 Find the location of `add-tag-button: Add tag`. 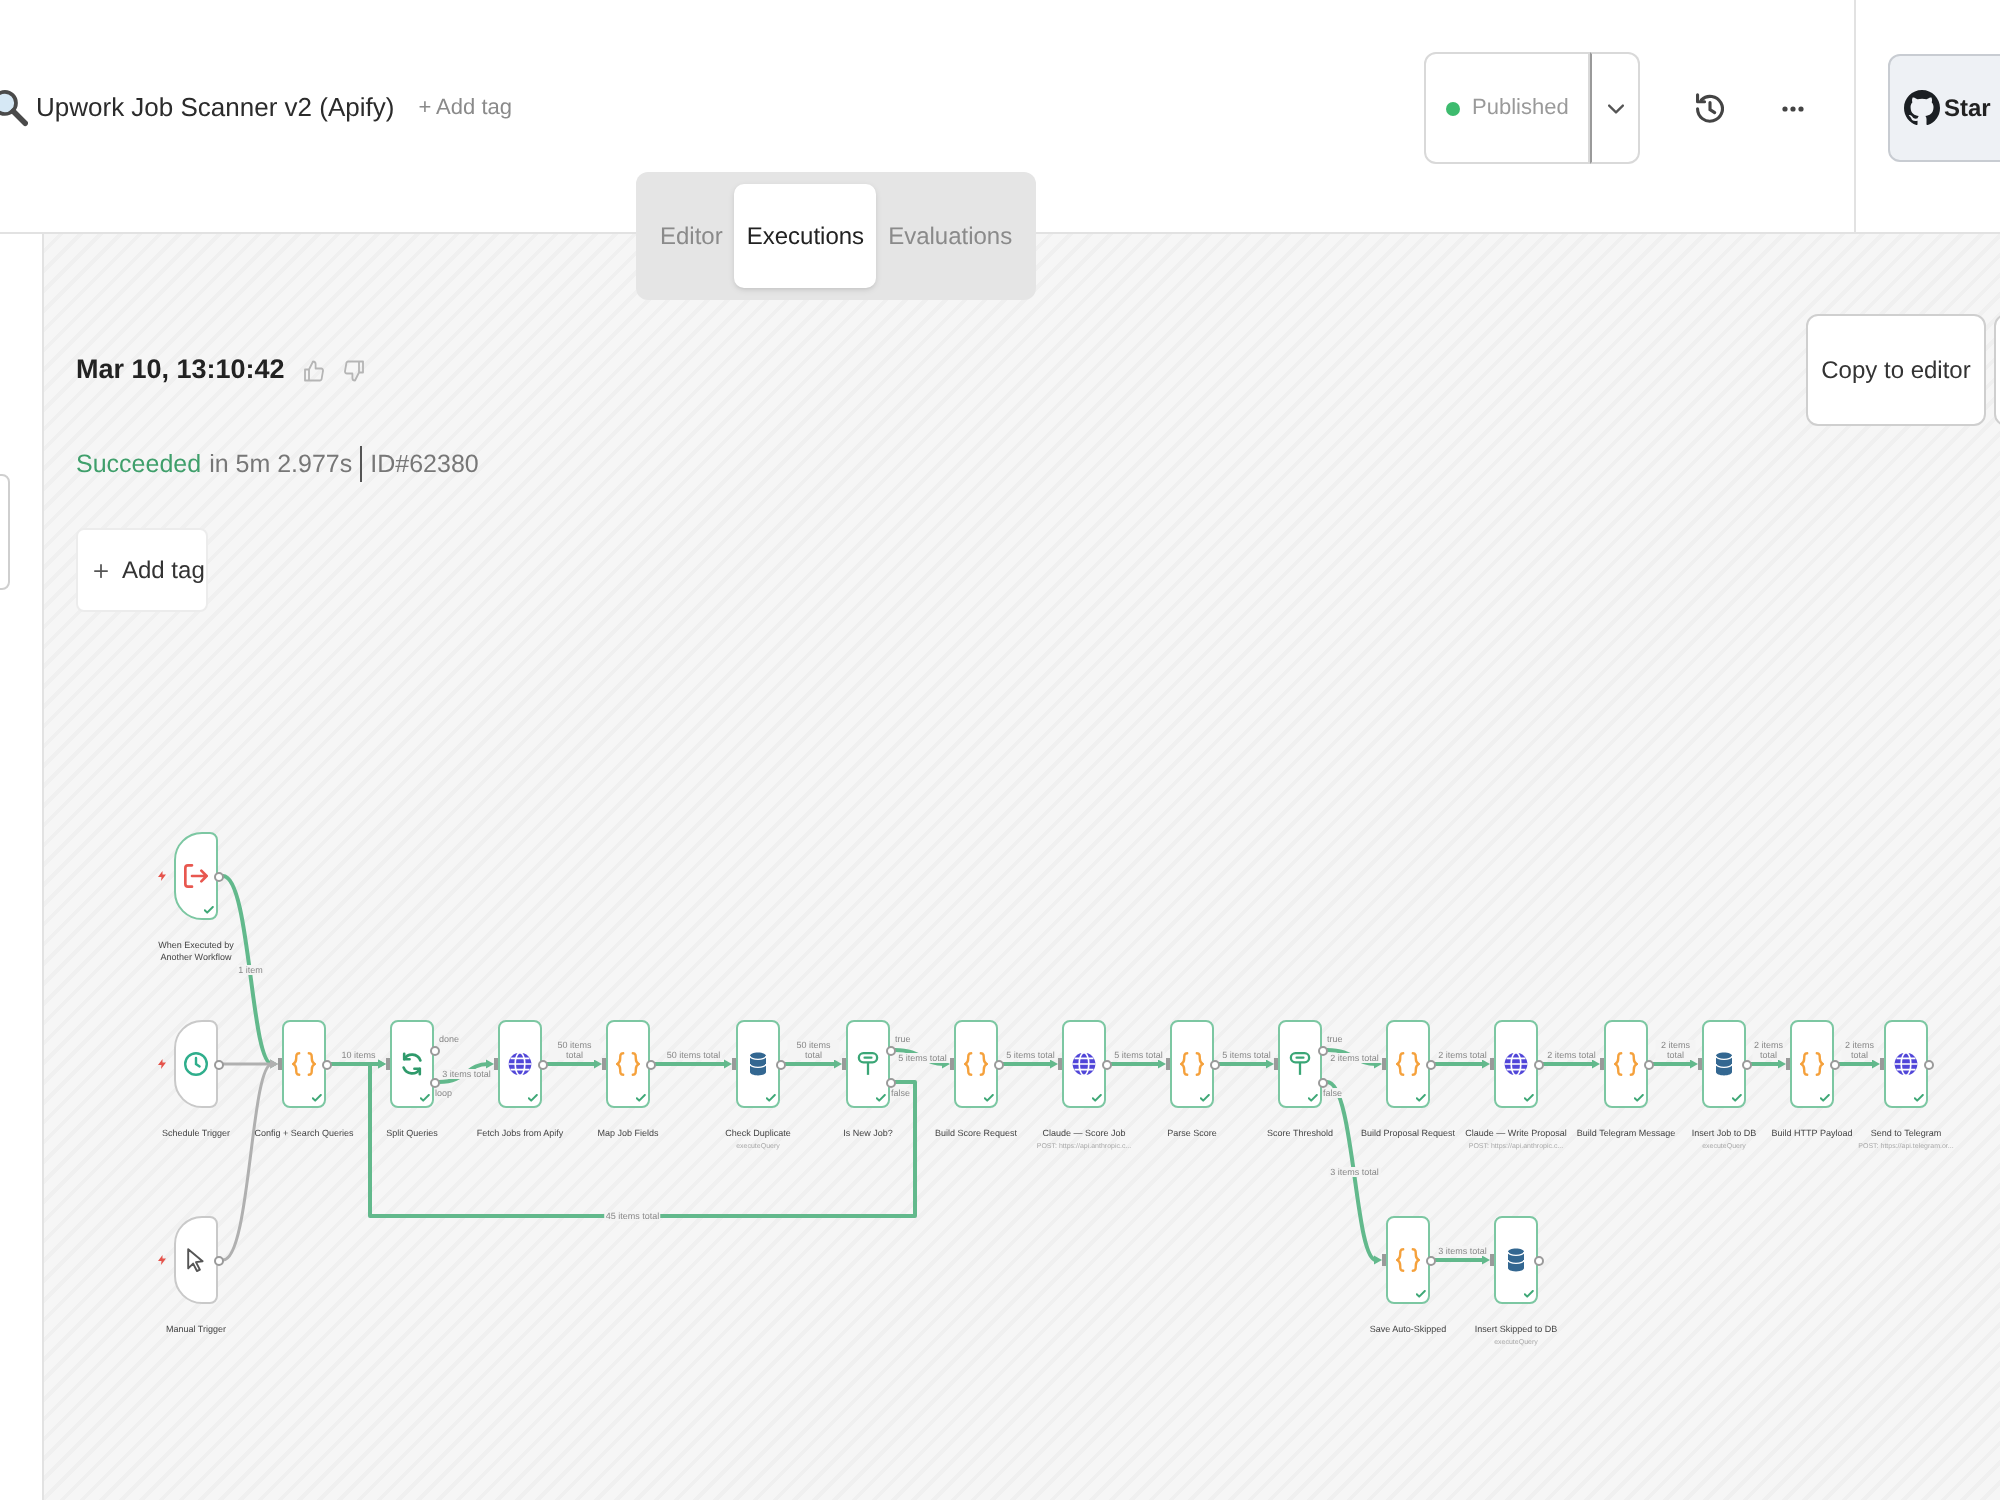

add-tag-button: Add tag is located at coordinates (142, 570).